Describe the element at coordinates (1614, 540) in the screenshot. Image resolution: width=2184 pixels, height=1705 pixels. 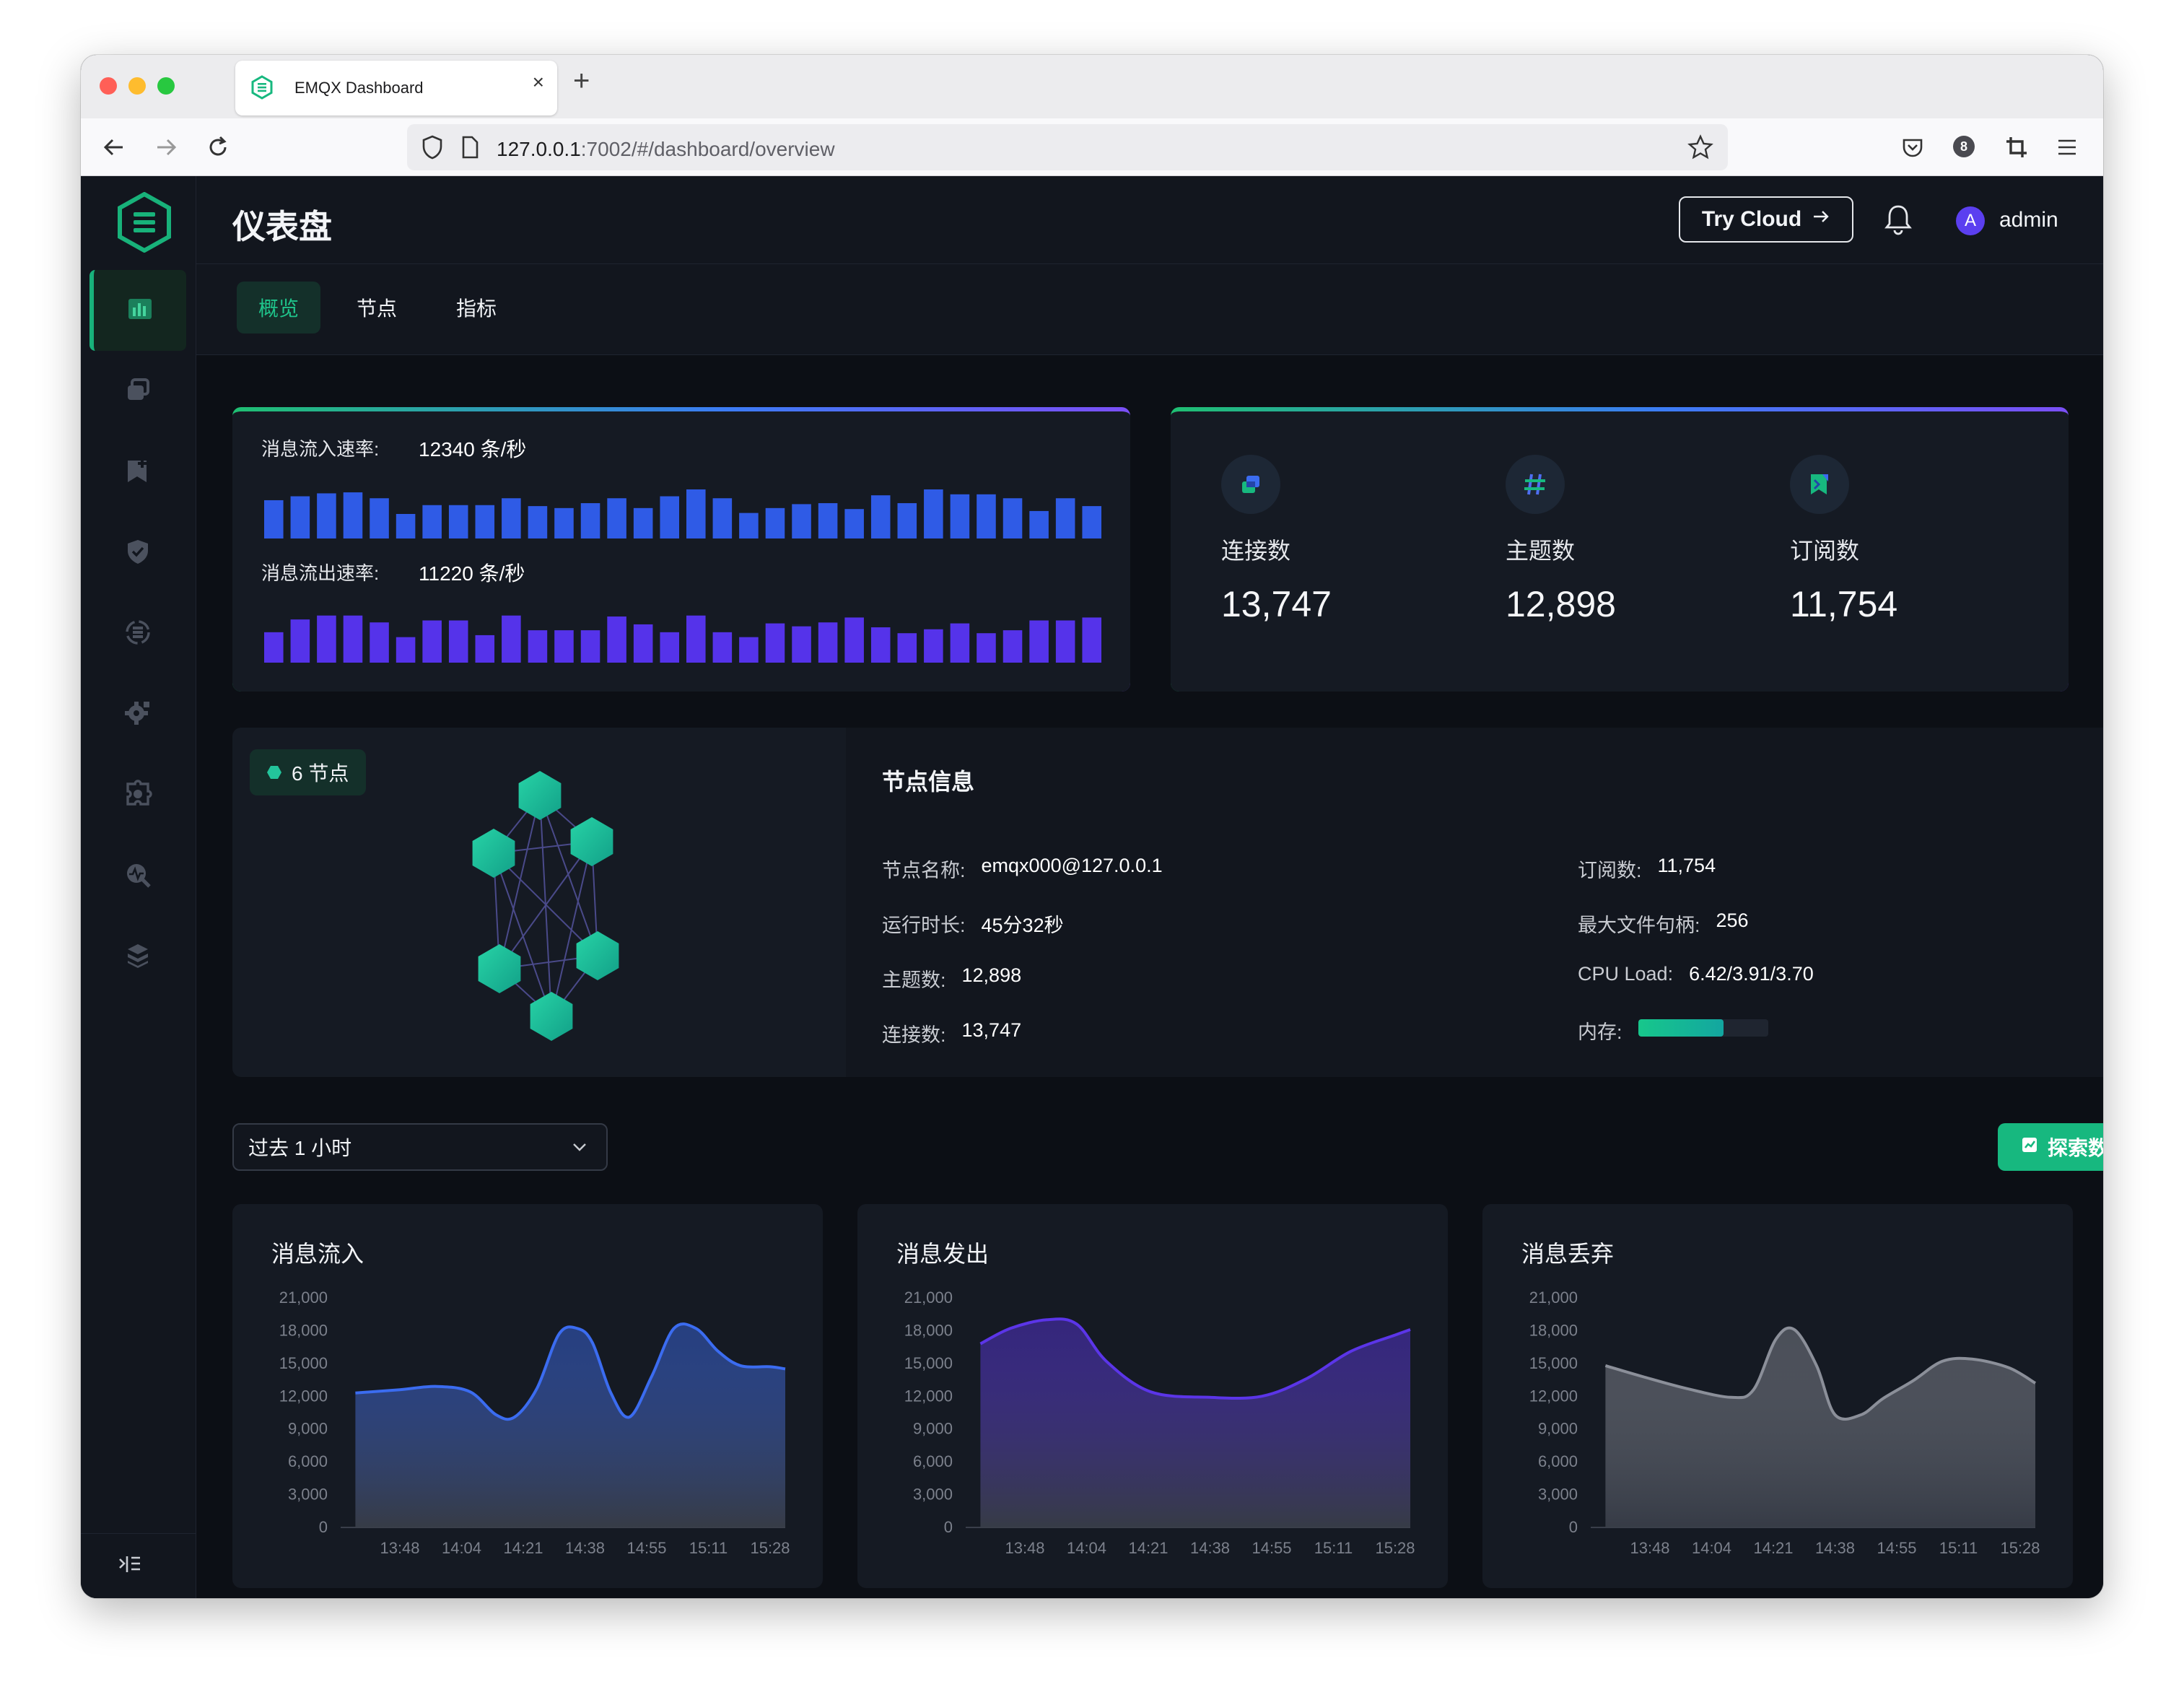
I see `stat-topics: 主题数 12,898` at that location.